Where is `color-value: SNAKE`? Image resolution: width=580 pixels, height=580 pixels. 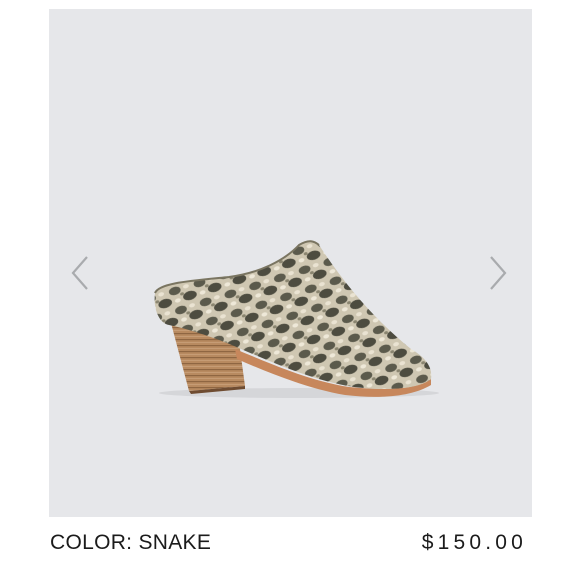 color-value: SNAKE is located at coordinates (175, 542).